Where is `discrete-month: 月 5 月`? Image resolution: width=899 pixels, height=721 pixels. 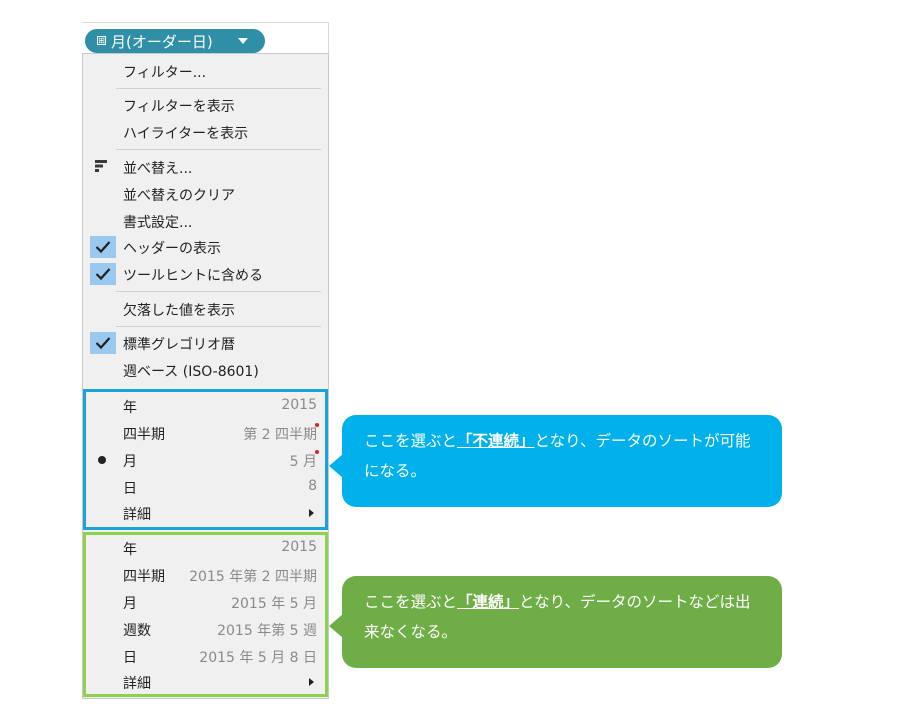
discrete-month: 月 5 月 is located at coordinates (205, 460).